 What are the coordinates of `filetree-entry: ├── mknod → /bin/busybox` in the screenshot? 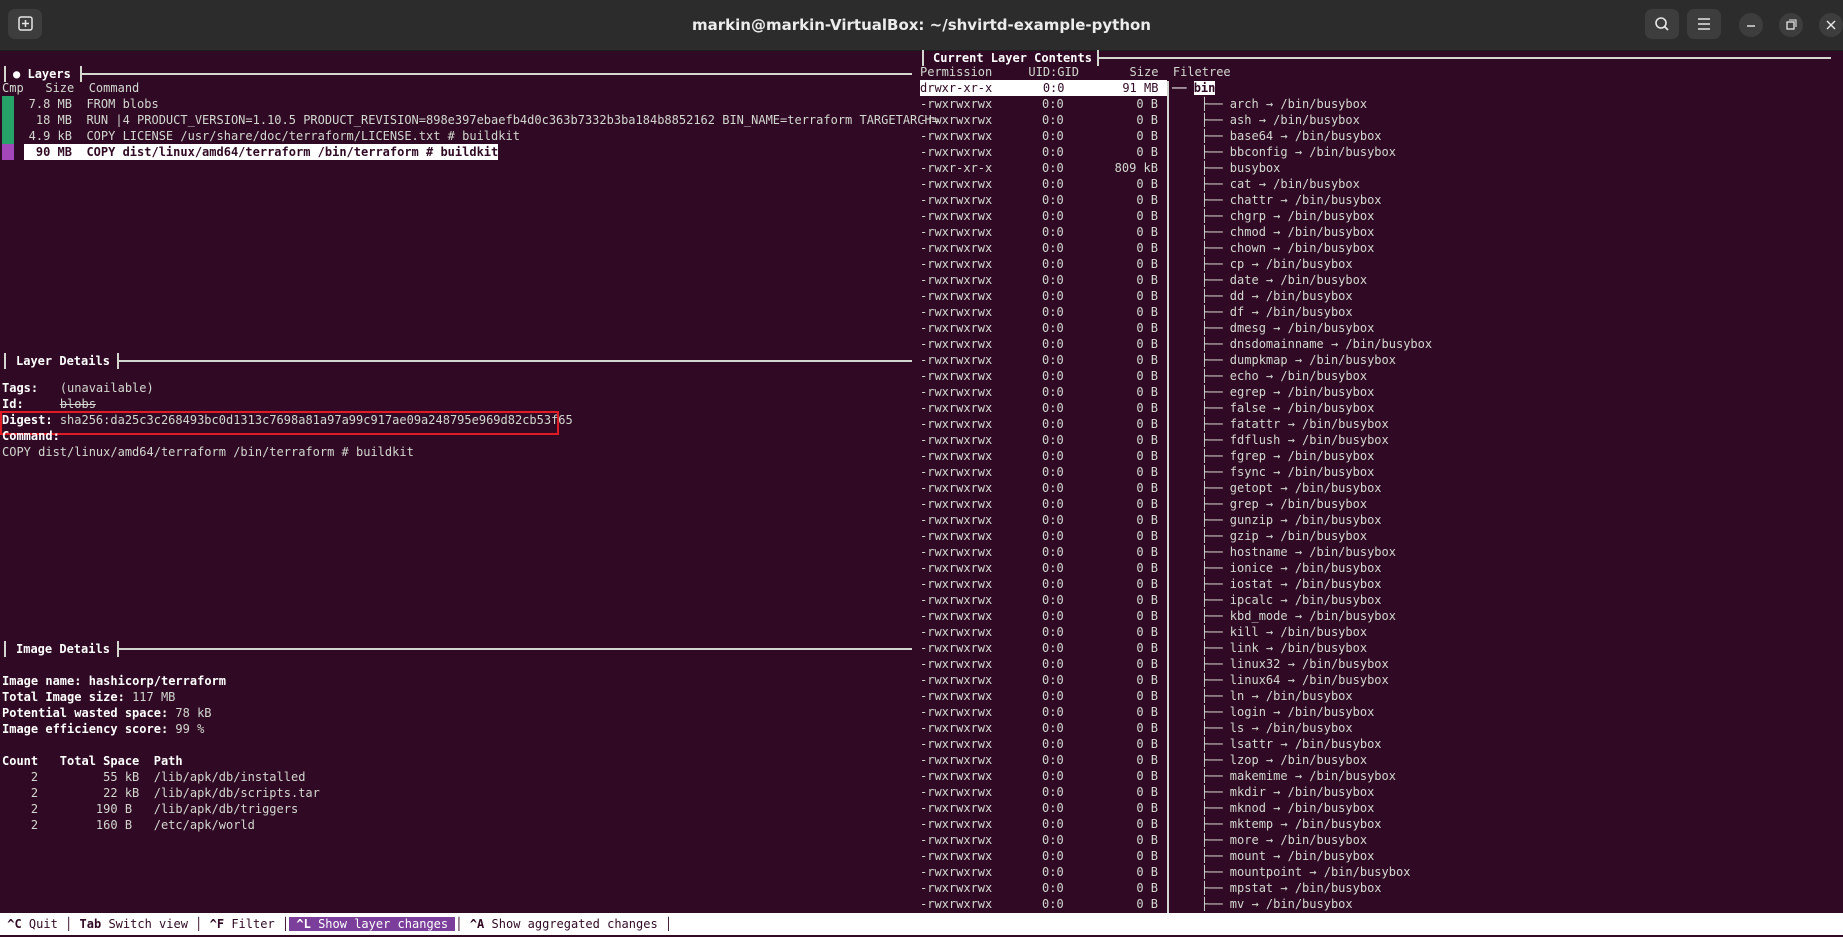 It's located at (1273, 808).